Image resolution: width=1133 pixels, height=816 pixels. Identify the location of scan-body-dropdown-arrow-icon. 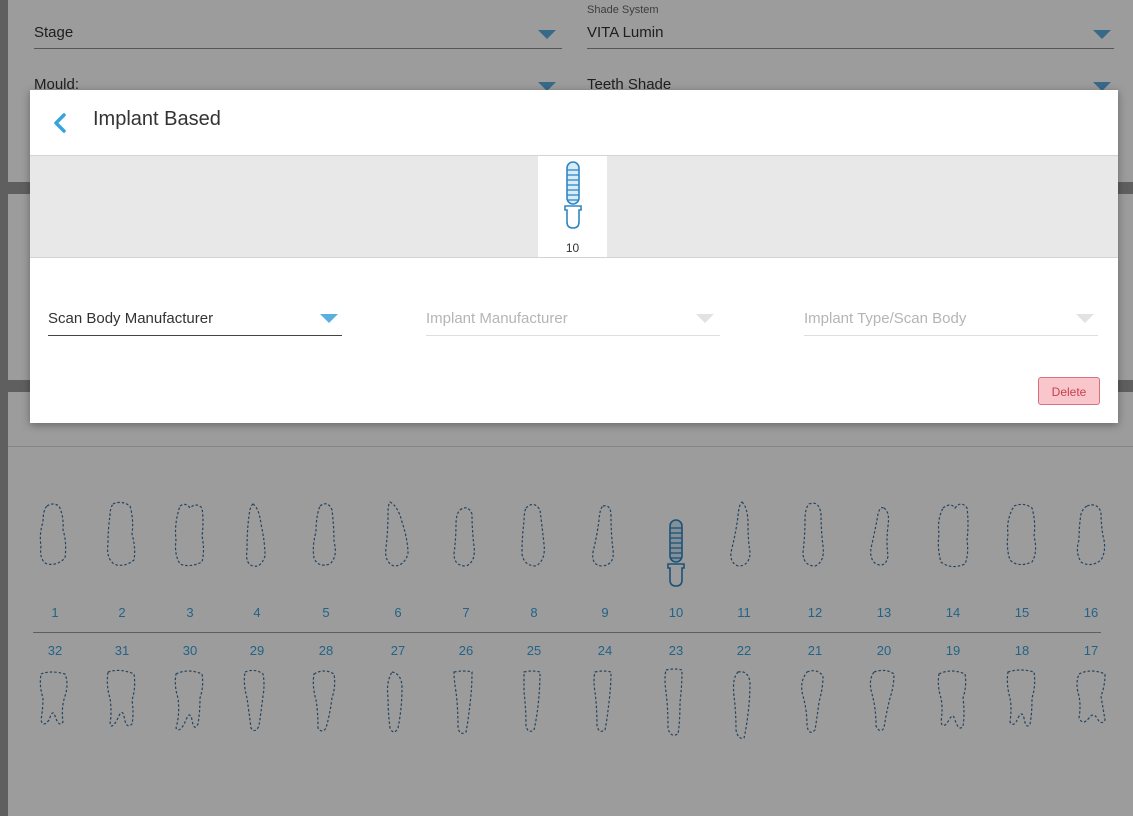
(329, 318).